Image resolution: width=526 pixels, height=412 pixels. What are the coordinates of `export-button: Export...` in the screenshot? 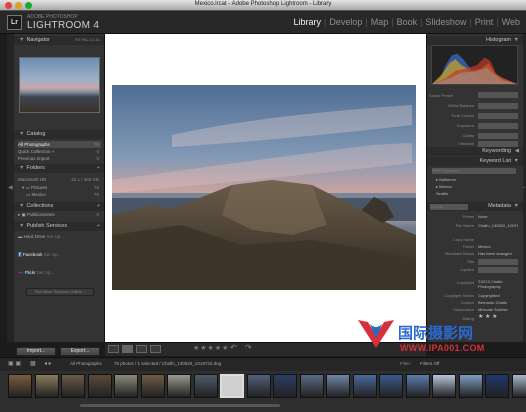 It's located at (80, 351).